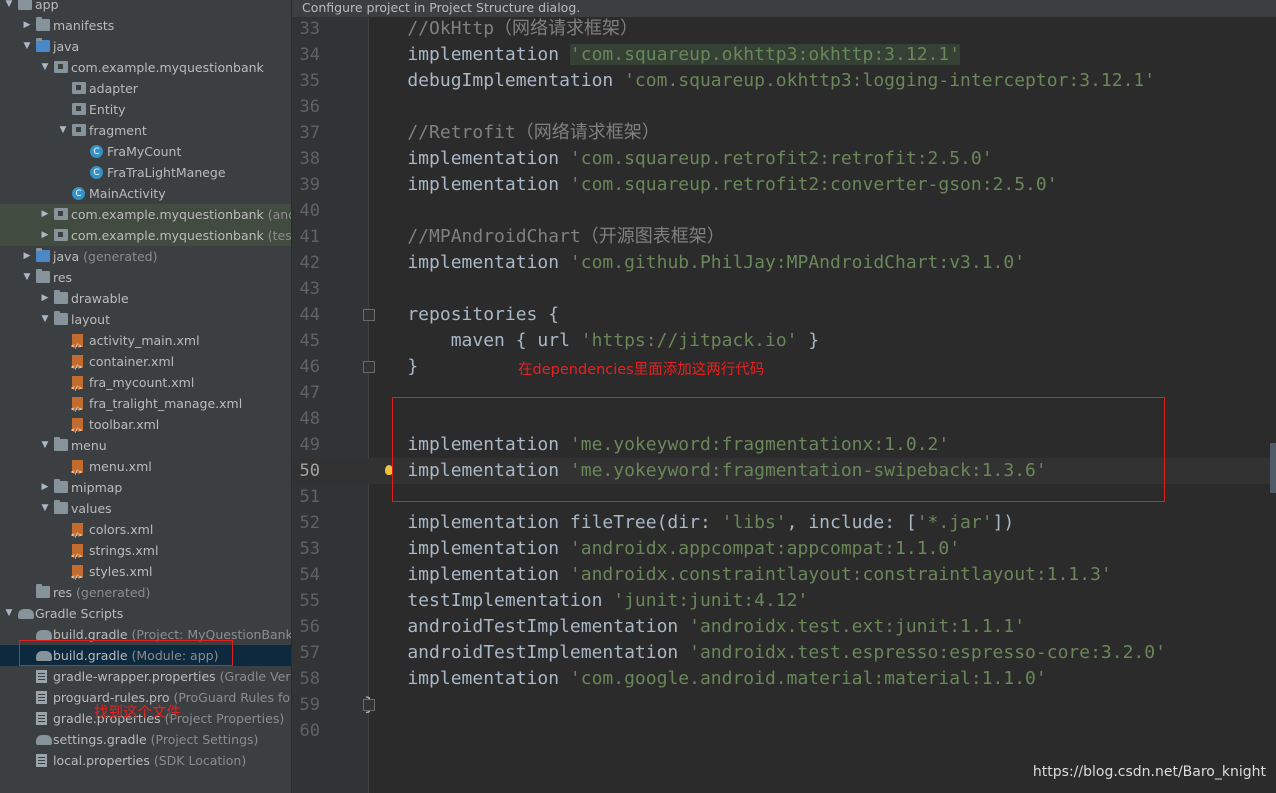 Image resolution: width=1276 pixels, height=793 pixels. What do you see at coordinates (784, 211) in the screenshot?
I see `code-line: 40` at bounding box center [784, 211].